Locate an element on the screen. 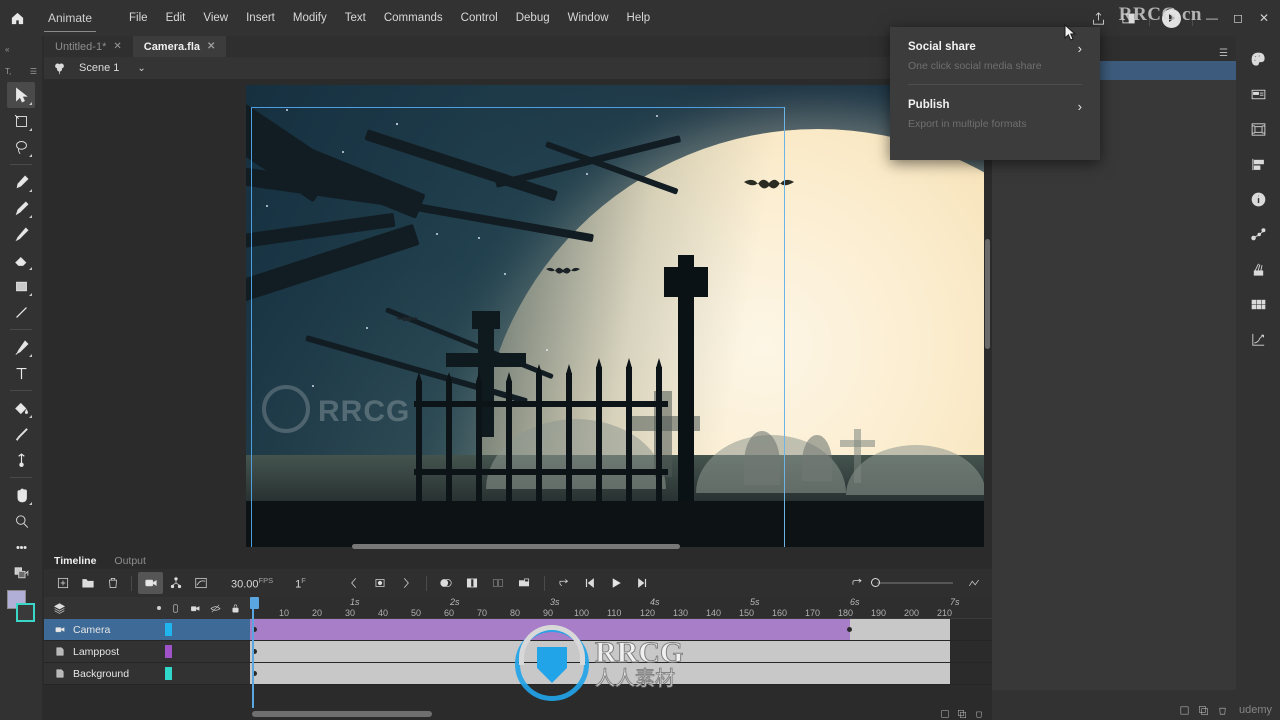  swap-colors-icon is located at coordinates (21, 573).